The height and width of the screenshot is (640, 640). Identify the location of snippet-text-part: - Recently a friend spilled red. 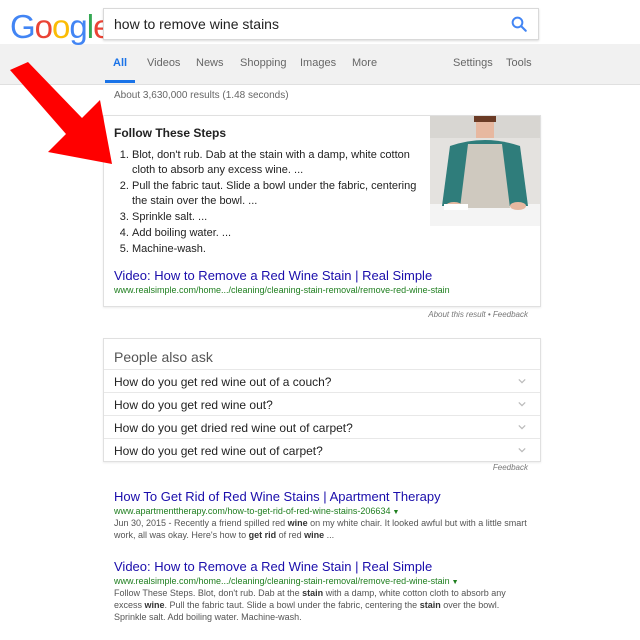
(227, 523).